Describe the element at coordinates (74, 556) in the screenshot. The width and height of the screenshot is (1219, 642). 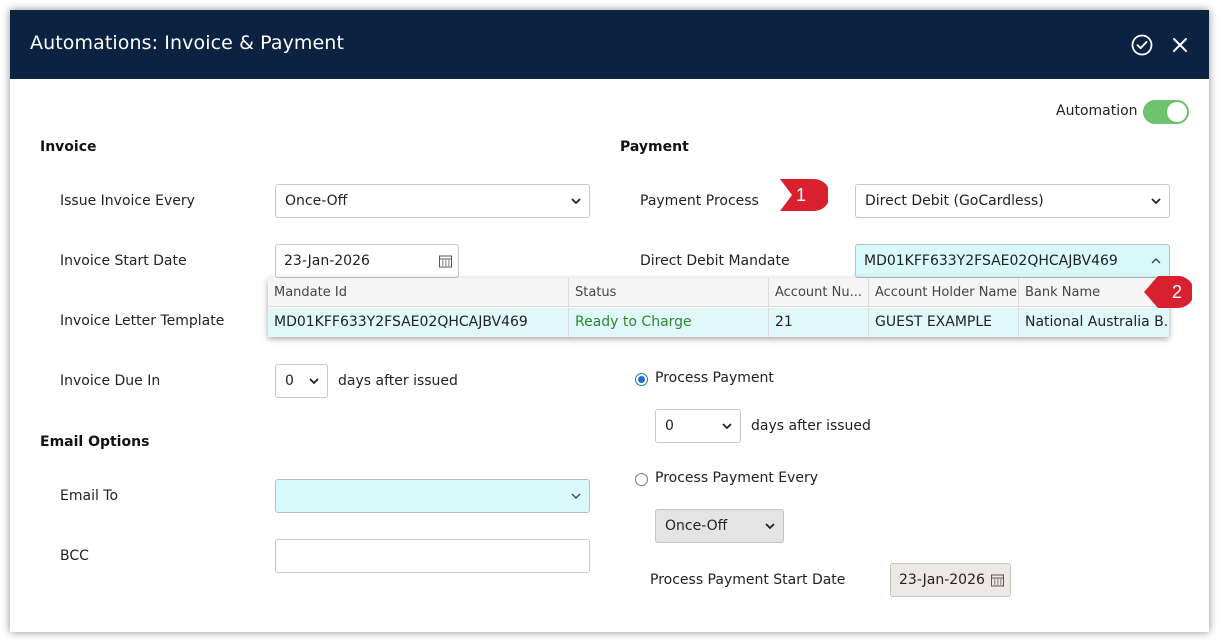
I see `bcc-label: BCC` at that location.